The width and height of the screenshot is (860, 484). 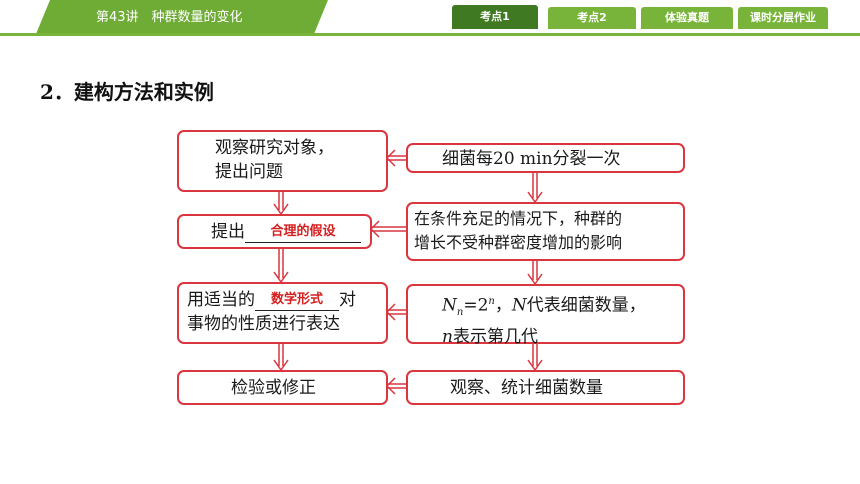 What do you see at coordinates (519, 305) in the screenshot?
I see `formula-N-symbol: N` at bounding box center [519, 305].